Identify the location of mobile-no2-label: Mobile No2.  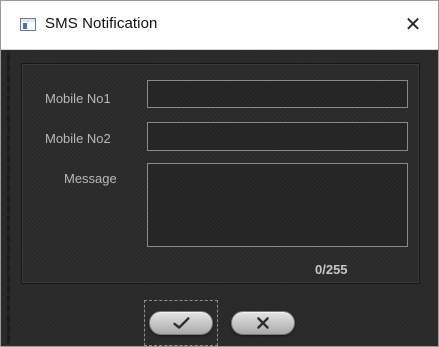
(78, 138).